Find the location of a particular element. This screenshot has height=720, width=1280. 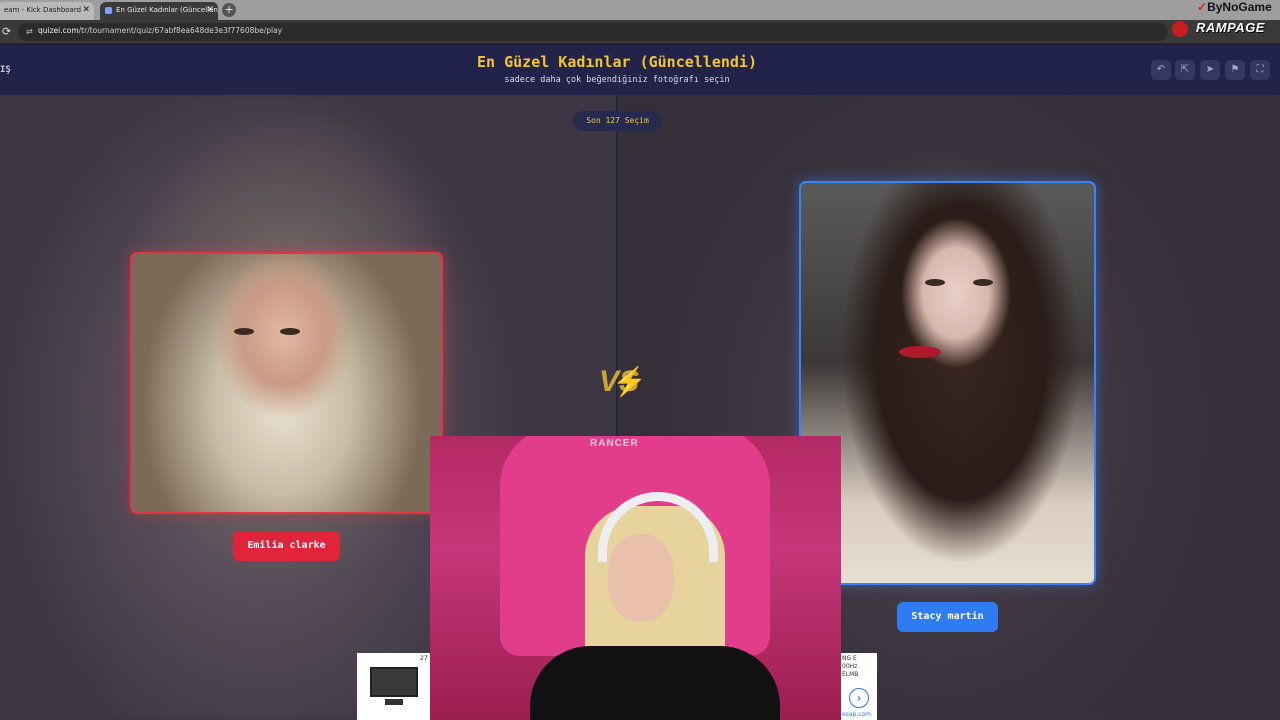

monitor-image is located at coordinates (394, 682).